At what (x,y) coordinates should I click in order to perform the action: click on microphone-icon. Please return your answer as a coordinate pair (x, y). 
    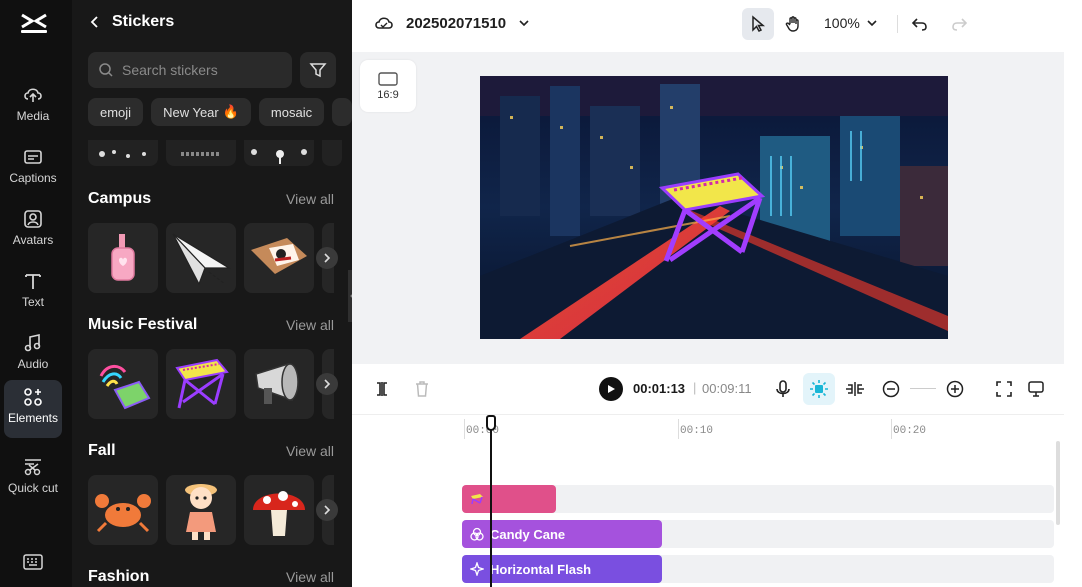
    Looking at the image, I should click on (783, 388).